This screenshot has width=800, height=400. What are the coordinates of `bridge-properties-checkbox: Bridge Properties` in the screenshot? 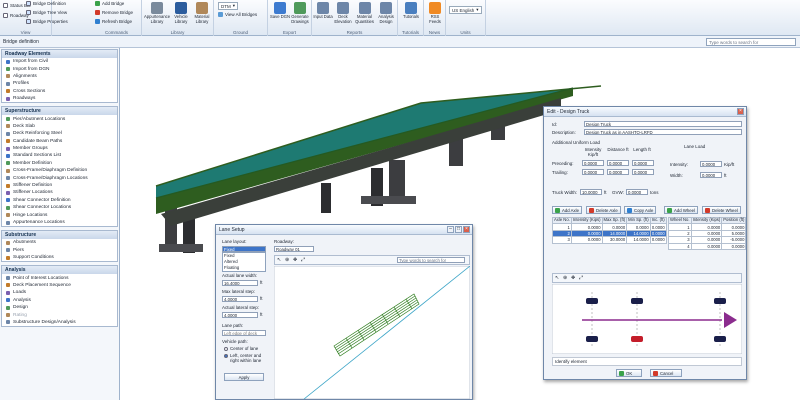 It's located at (47, 21).